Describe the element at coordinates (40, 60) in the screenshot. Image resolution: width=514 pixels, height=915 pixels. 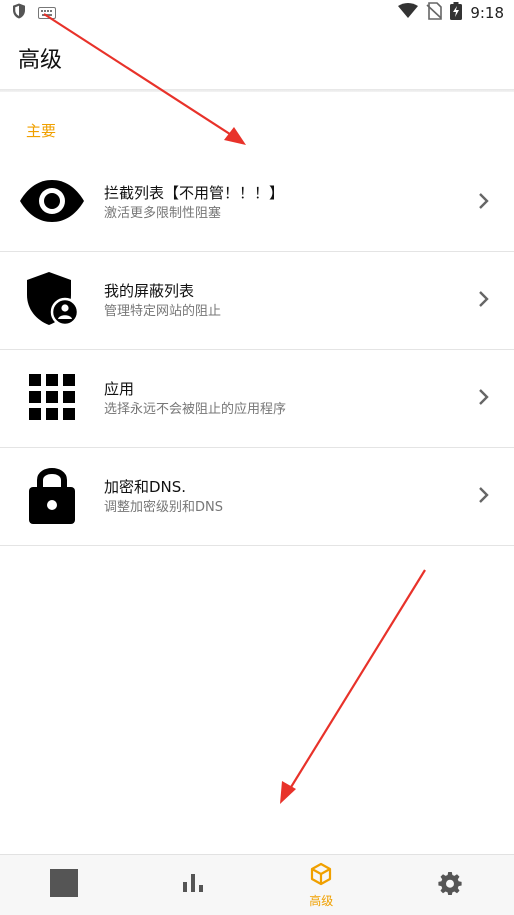
I see `page-title: 高级` at that location.